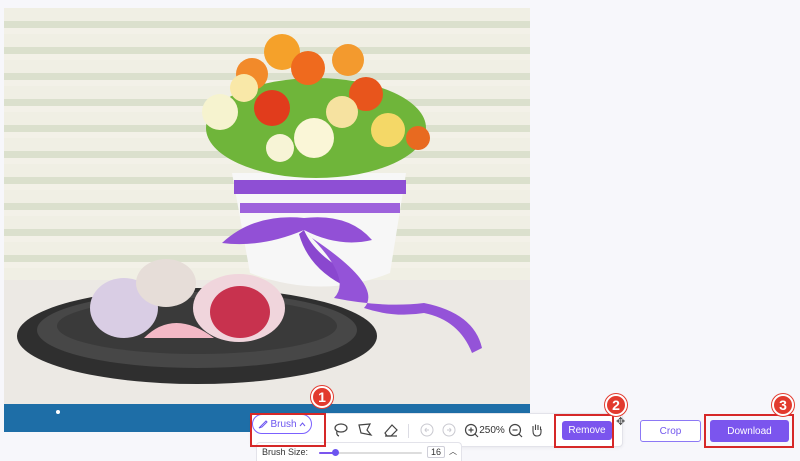  Describe the element at coordinates (370, 452) in the screenshot. I see `brush-size-slider` at that location.